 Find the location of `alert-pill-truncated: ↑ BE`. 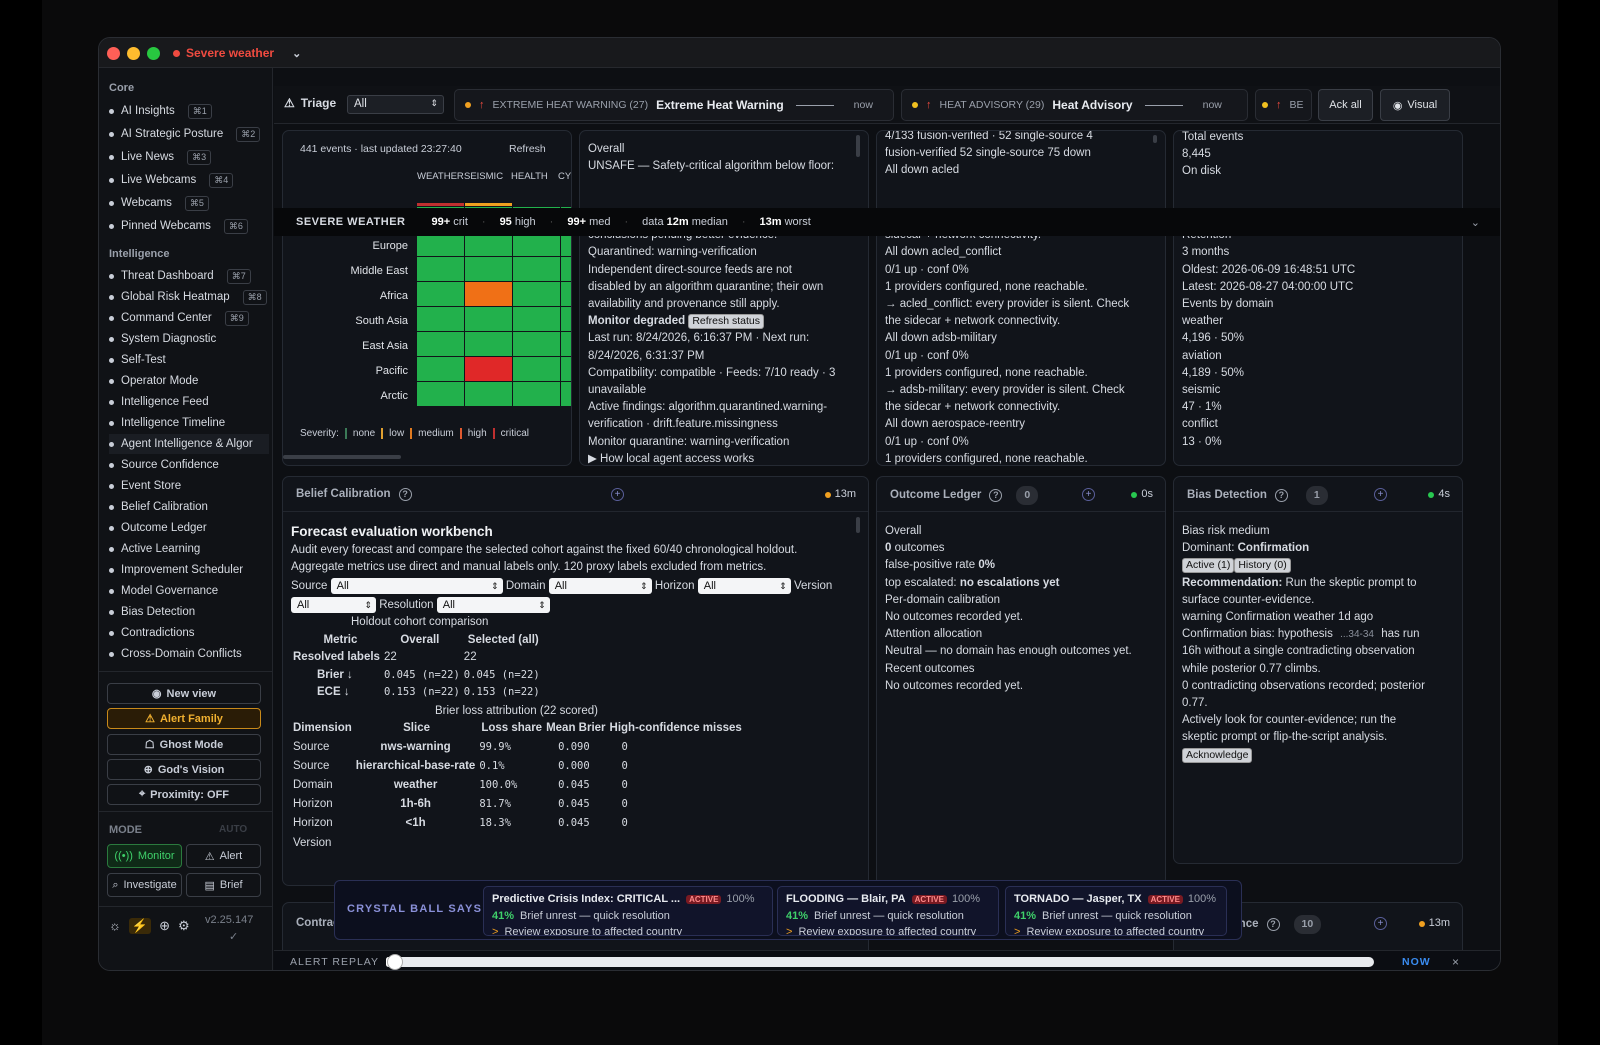

alert-pill-truncated: ↑ BE is located at coordinates (1283, 105).